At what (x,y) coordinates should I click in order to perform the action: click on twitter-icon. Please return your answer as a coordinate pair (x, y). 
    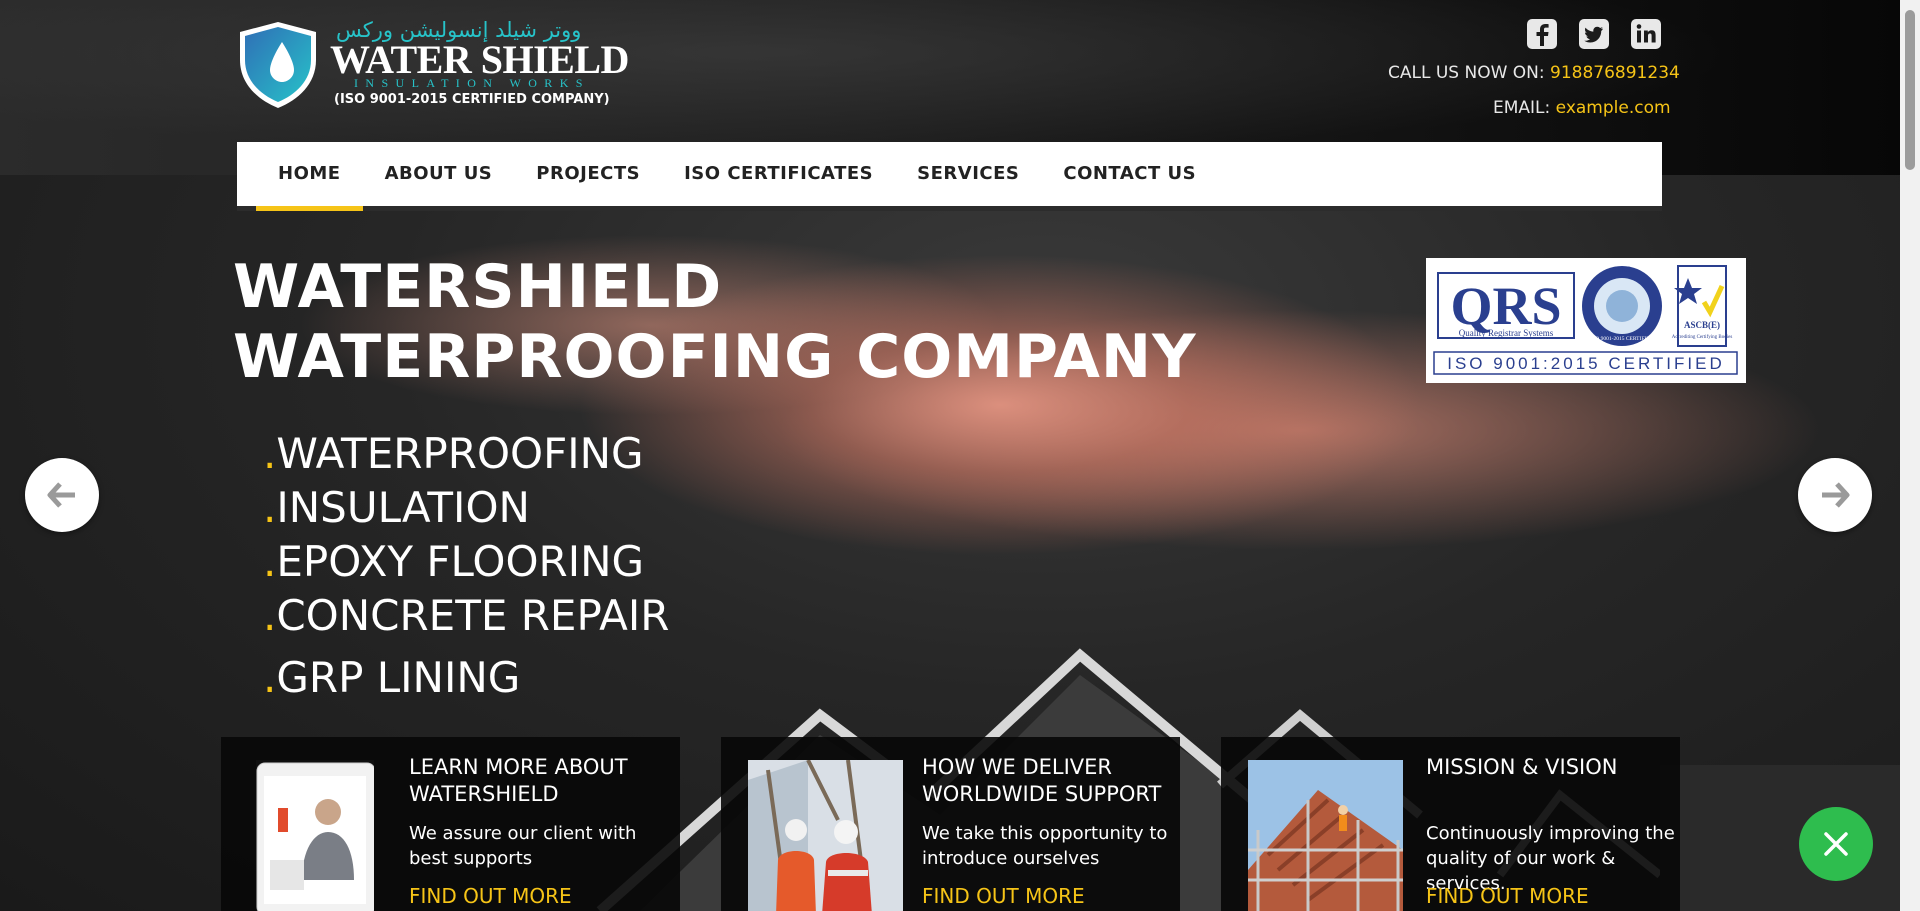
    Looking at the image, I should click on (1594, 34).